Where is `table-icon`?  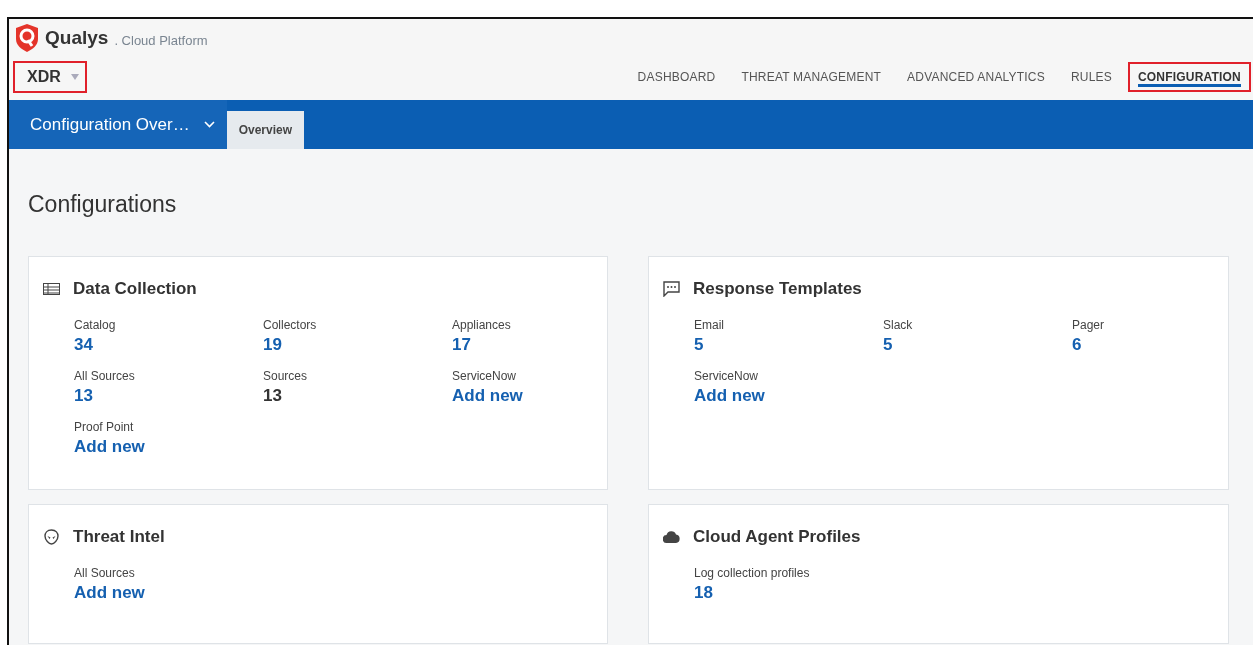 table-icon is located at coordinates (51, 289).